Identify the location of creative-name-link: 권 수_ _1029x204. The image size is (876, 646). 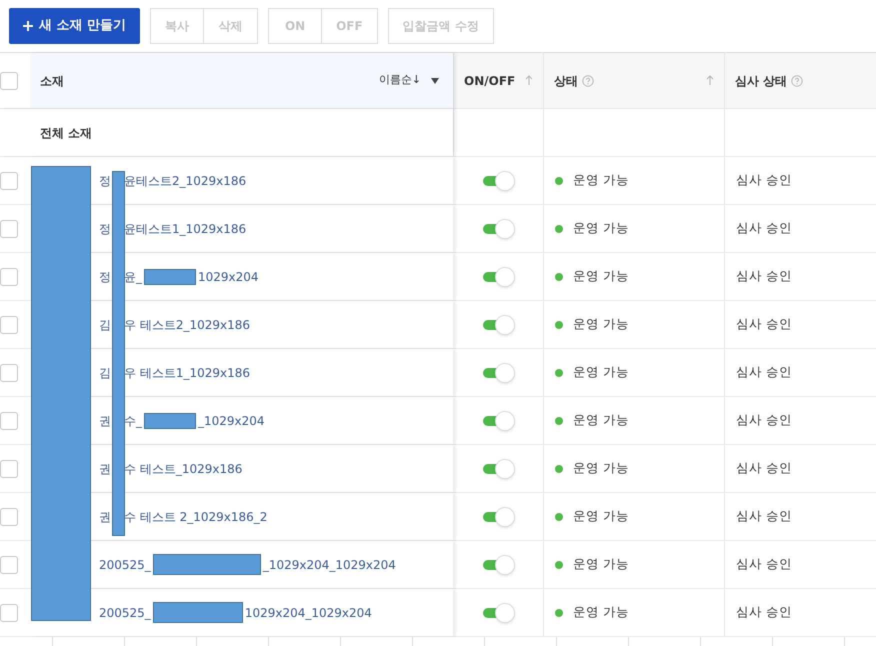
(182, 421).